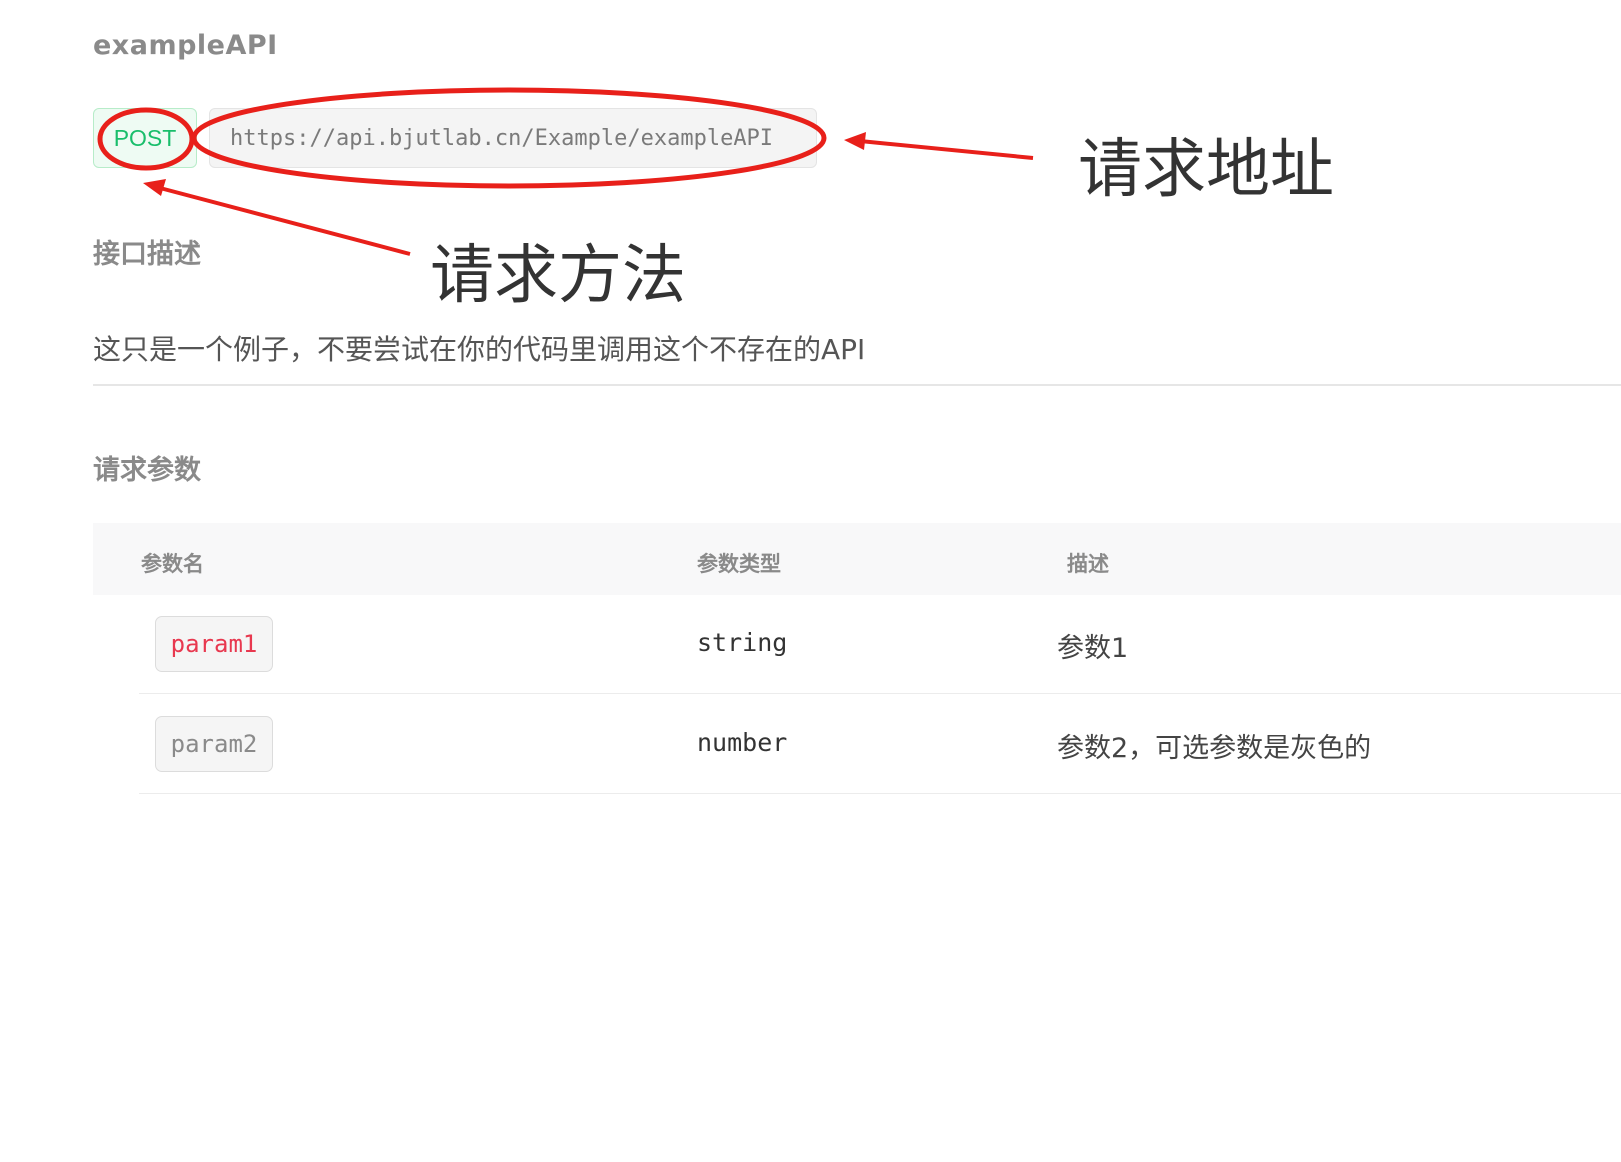 The height and width of the screenshot is (1162, 1621). I want to click on method-arrowhead, so click(154, 187).